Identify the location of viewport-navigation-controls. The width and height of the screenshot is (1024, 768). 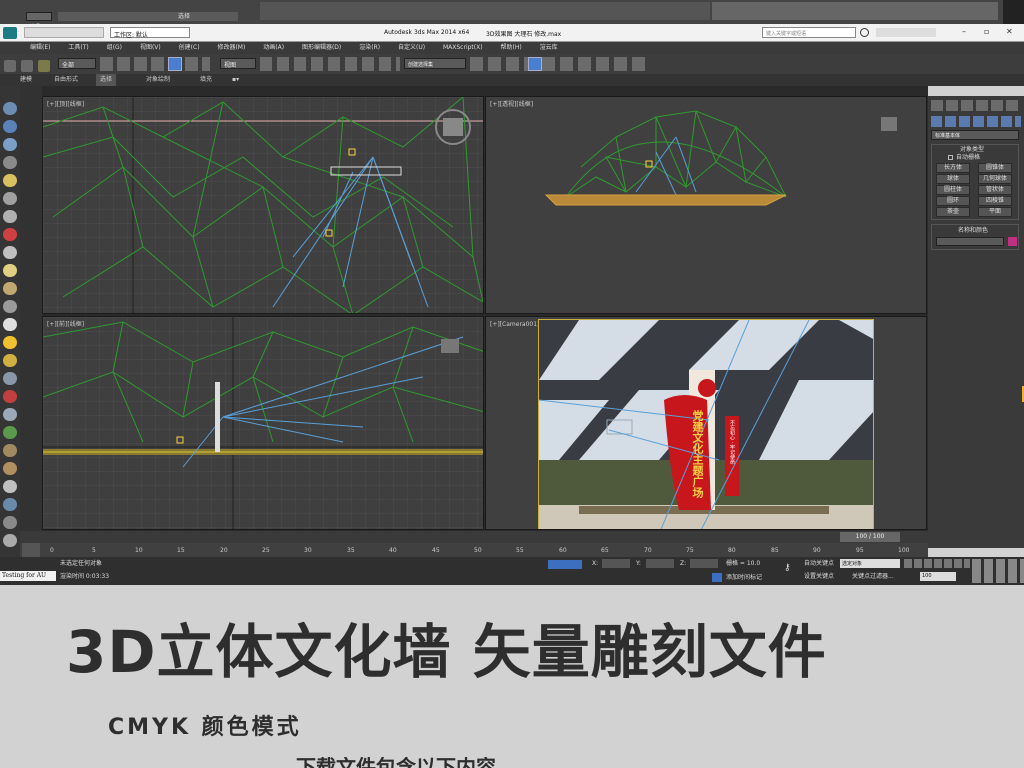
(998, 571).